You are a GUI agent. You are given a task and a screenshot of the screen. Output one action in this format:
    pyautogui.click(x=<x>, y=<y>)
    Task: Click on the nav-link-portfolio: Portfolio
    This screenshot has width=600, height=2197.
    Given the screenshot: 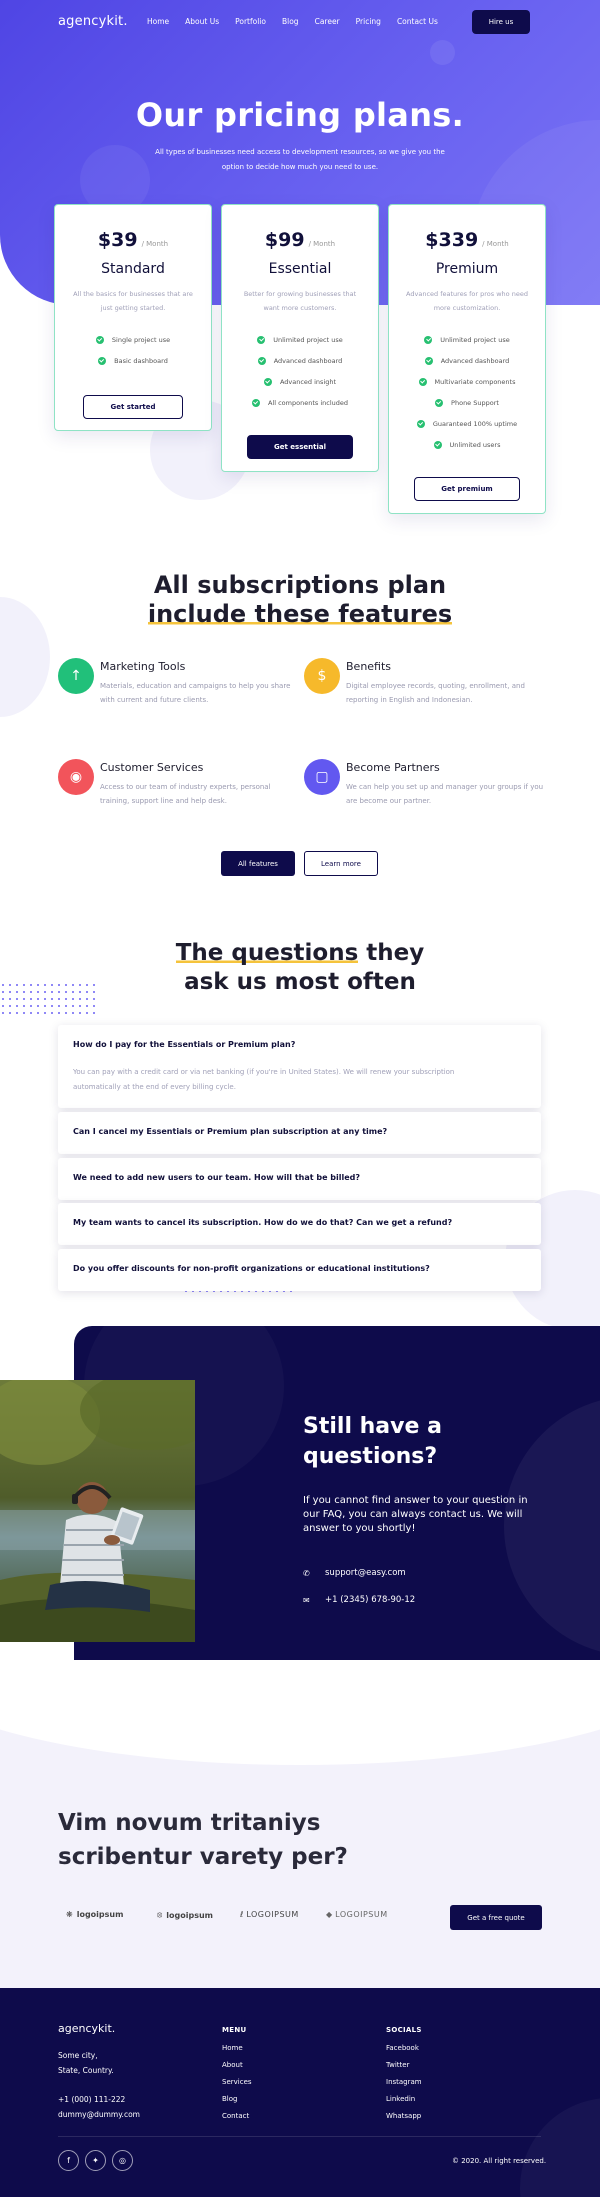 What is the action you would take?
    pyautogui.click(x=250, y=21)
    